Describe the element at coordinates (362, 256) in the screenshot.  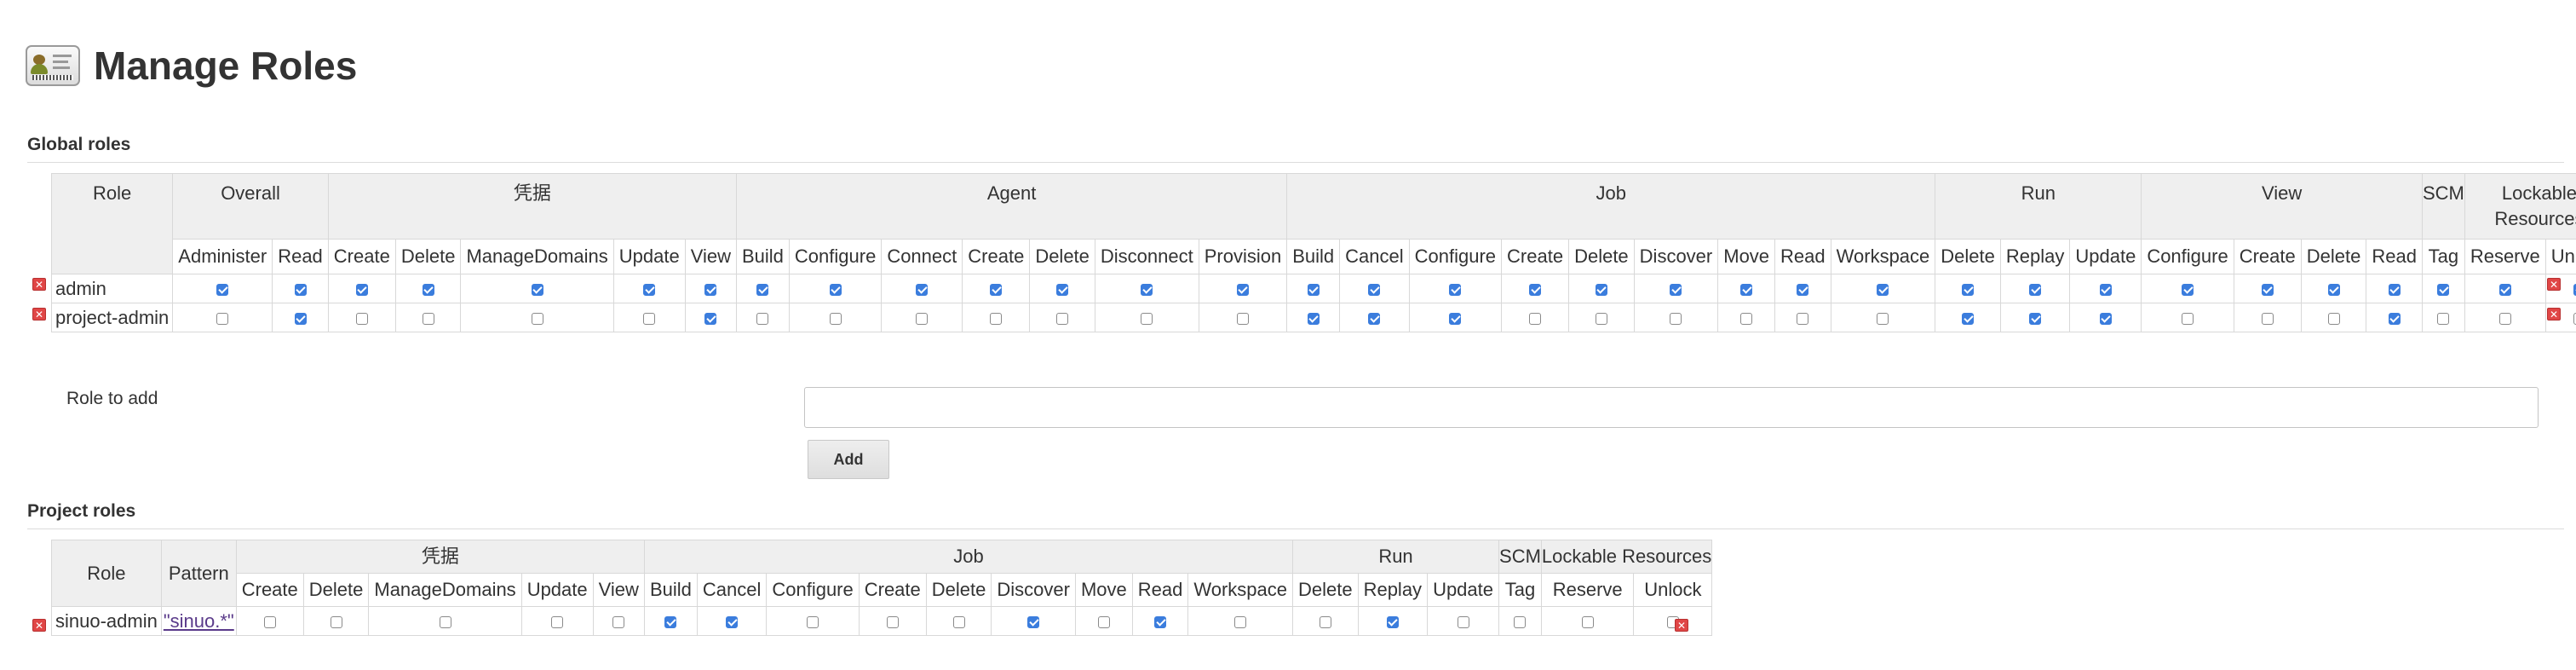
I see `permission-header-credentials-create: Create` at that location.